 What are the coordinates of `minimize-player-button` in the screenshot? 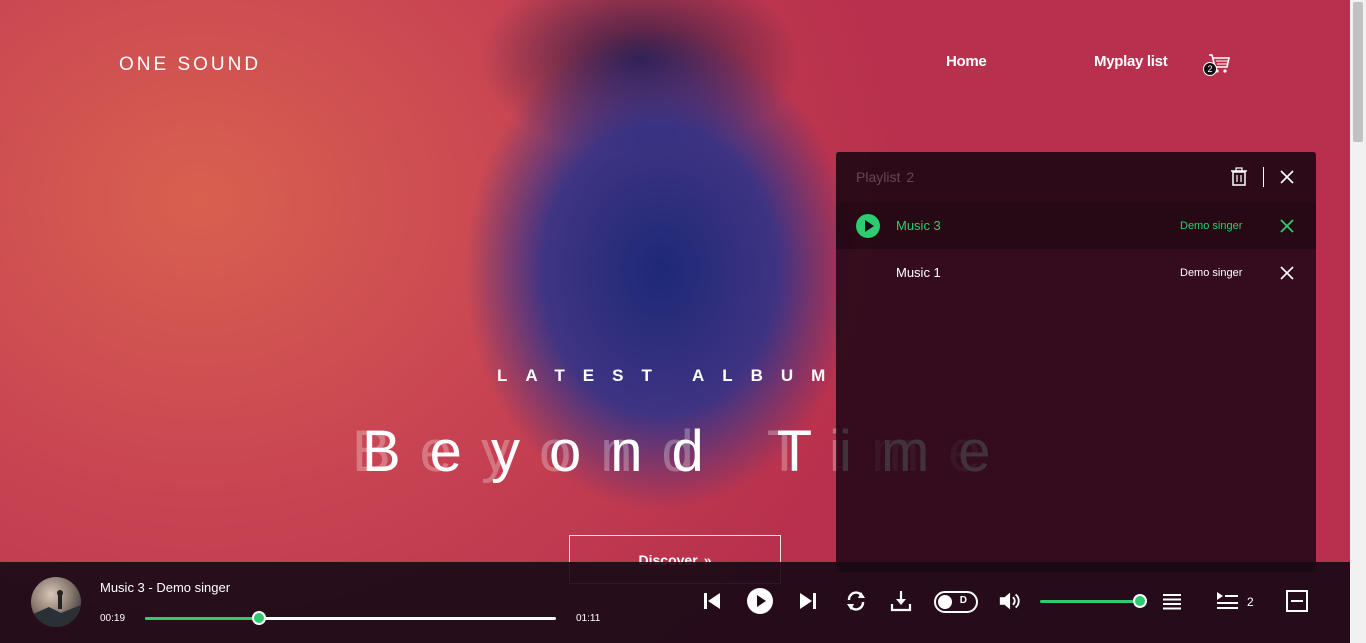 It's located at (1297, 601).